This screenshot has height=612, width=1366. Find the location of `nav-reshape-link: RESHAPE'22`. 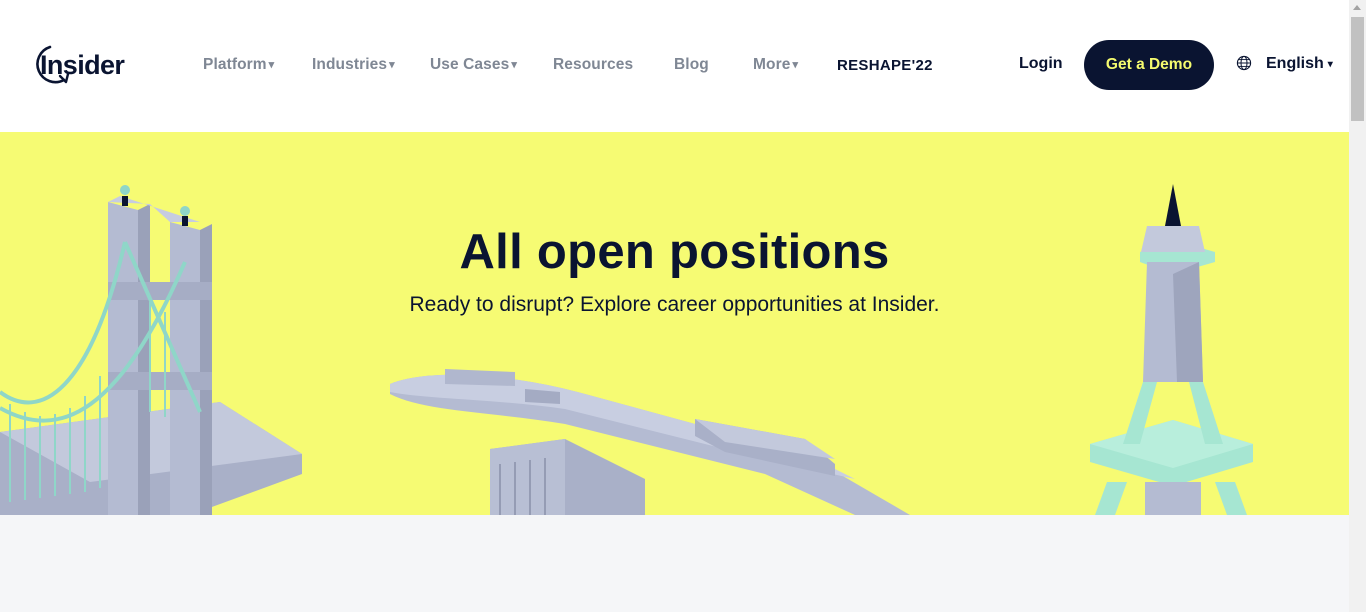

nav-reshape-link: RESHAPE'22 is located at coordinates (885, 65).